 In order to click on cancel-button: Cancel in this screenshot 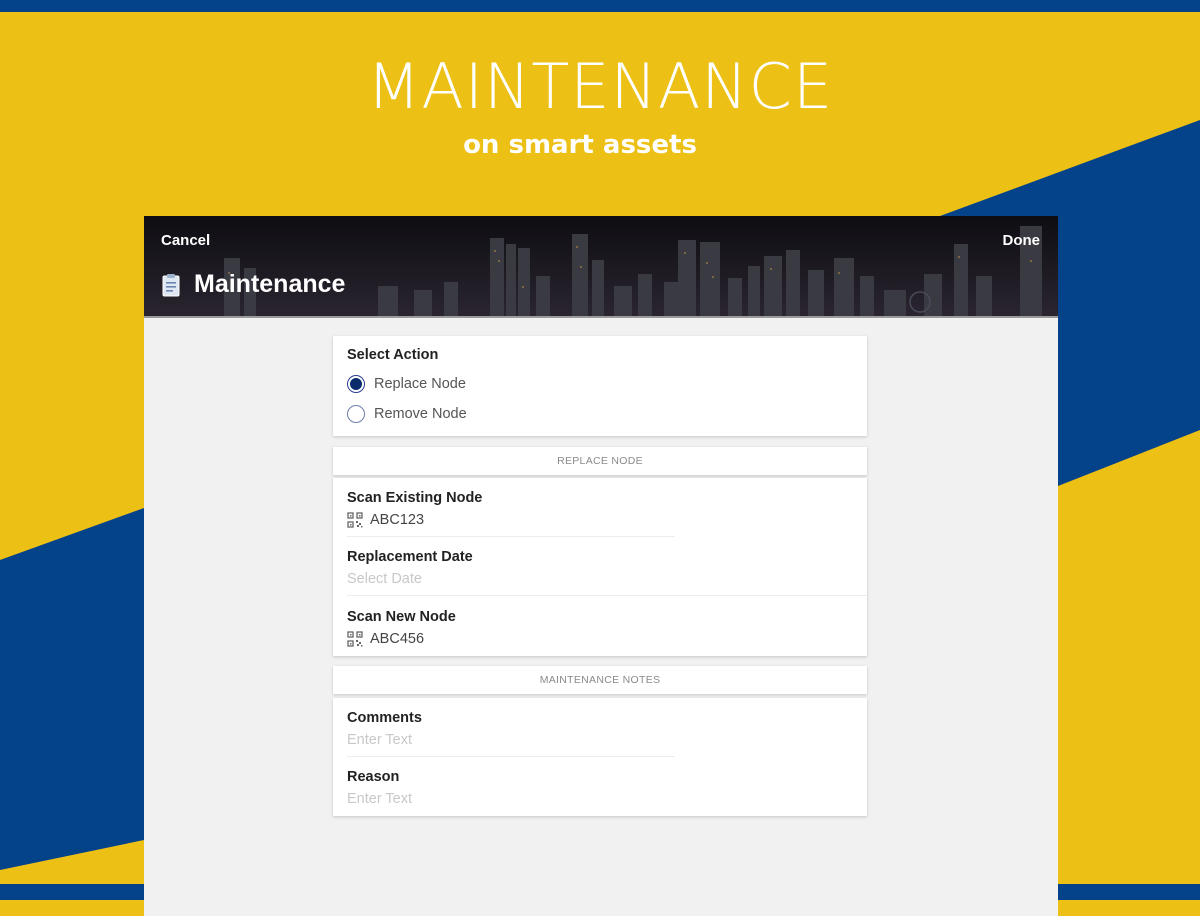, I will do `click(185, 240)`.